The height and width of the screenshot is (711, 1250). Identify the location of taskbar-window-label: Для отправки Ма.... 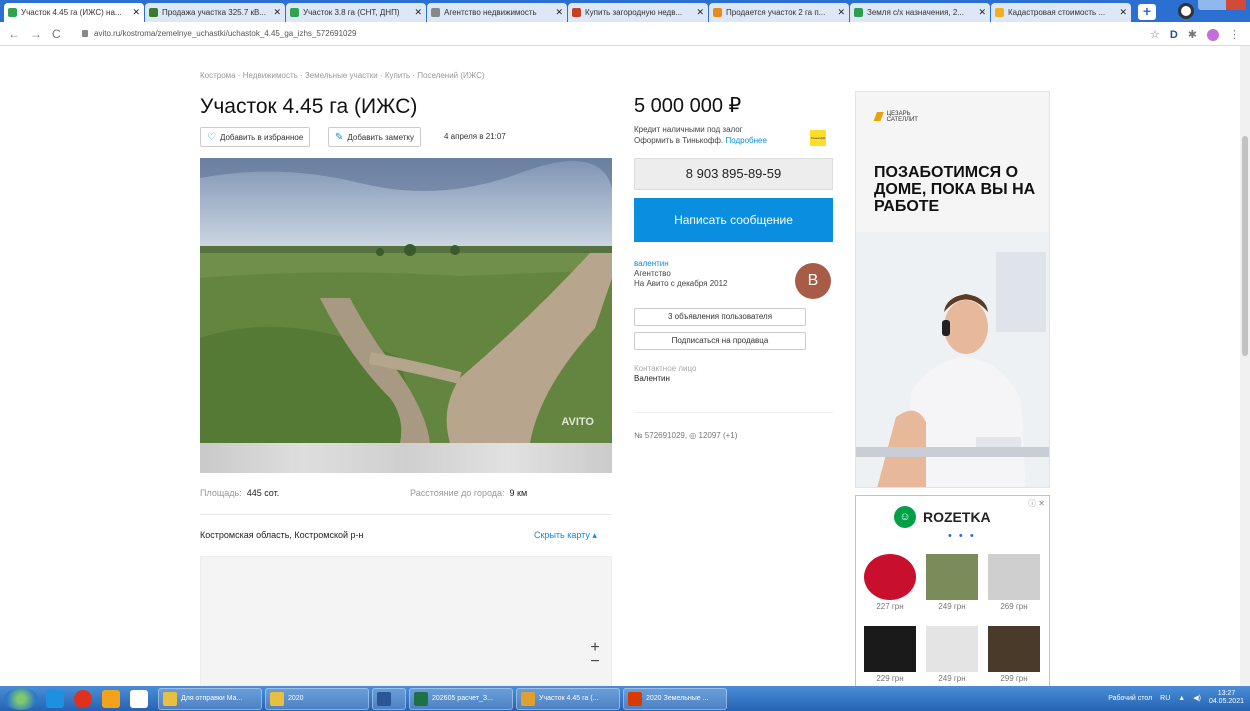
(212, 698).